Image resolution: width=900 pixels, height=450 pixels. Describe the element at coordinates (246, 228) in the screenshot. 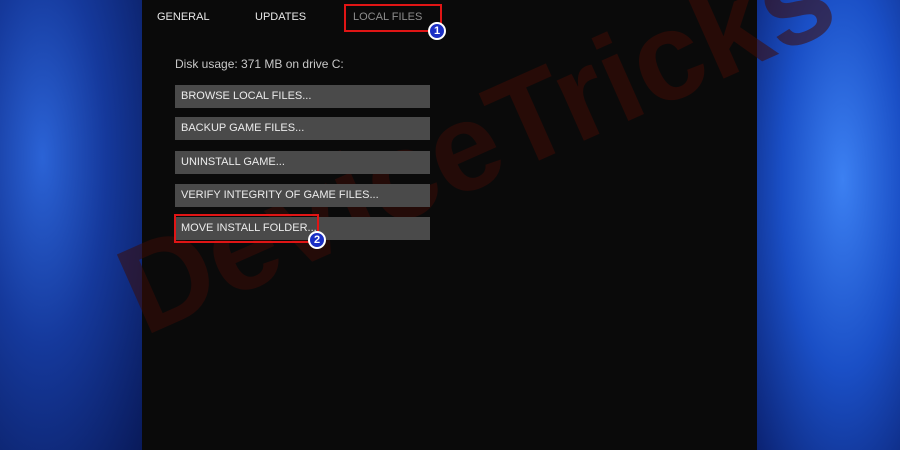

I see `highlight-box-move-install-folder` at that location.